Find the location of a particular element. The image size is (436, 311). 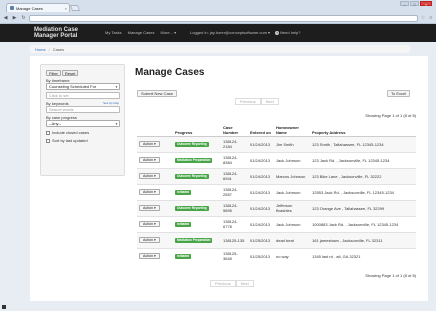

case-number-cell: 138124-8384 is located at coordinates (234, 159).